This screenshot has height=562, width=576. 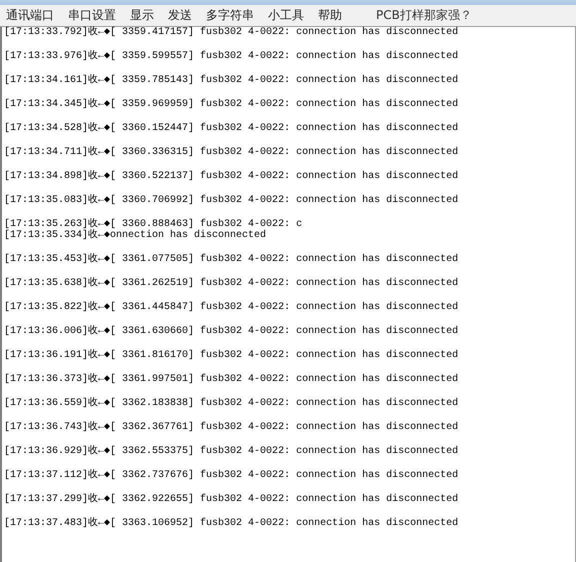 I want to click on log-line: [17:13:34.528]收←◆[ 3360.152447] fusb302 4-0022: connection has disconnected, so click(x=231, y=128).